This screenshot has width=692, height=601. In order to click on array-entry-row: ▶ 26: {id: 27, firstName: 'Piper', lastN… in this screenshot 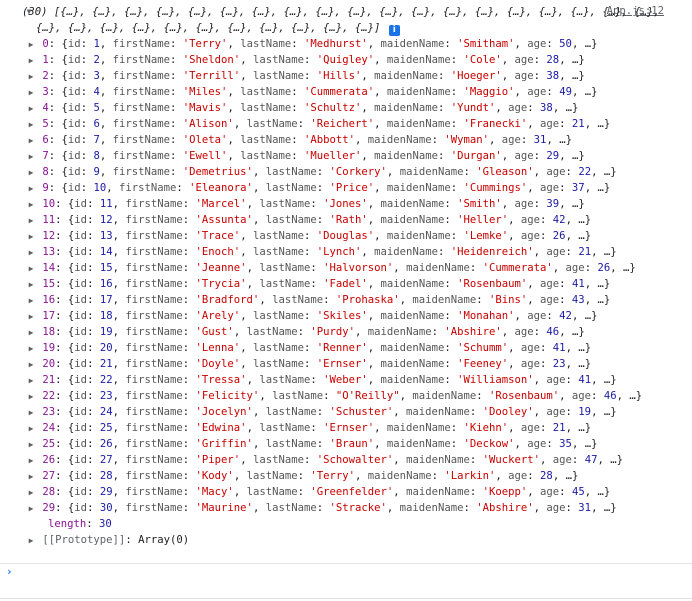, I will do `click(346, 460)`.